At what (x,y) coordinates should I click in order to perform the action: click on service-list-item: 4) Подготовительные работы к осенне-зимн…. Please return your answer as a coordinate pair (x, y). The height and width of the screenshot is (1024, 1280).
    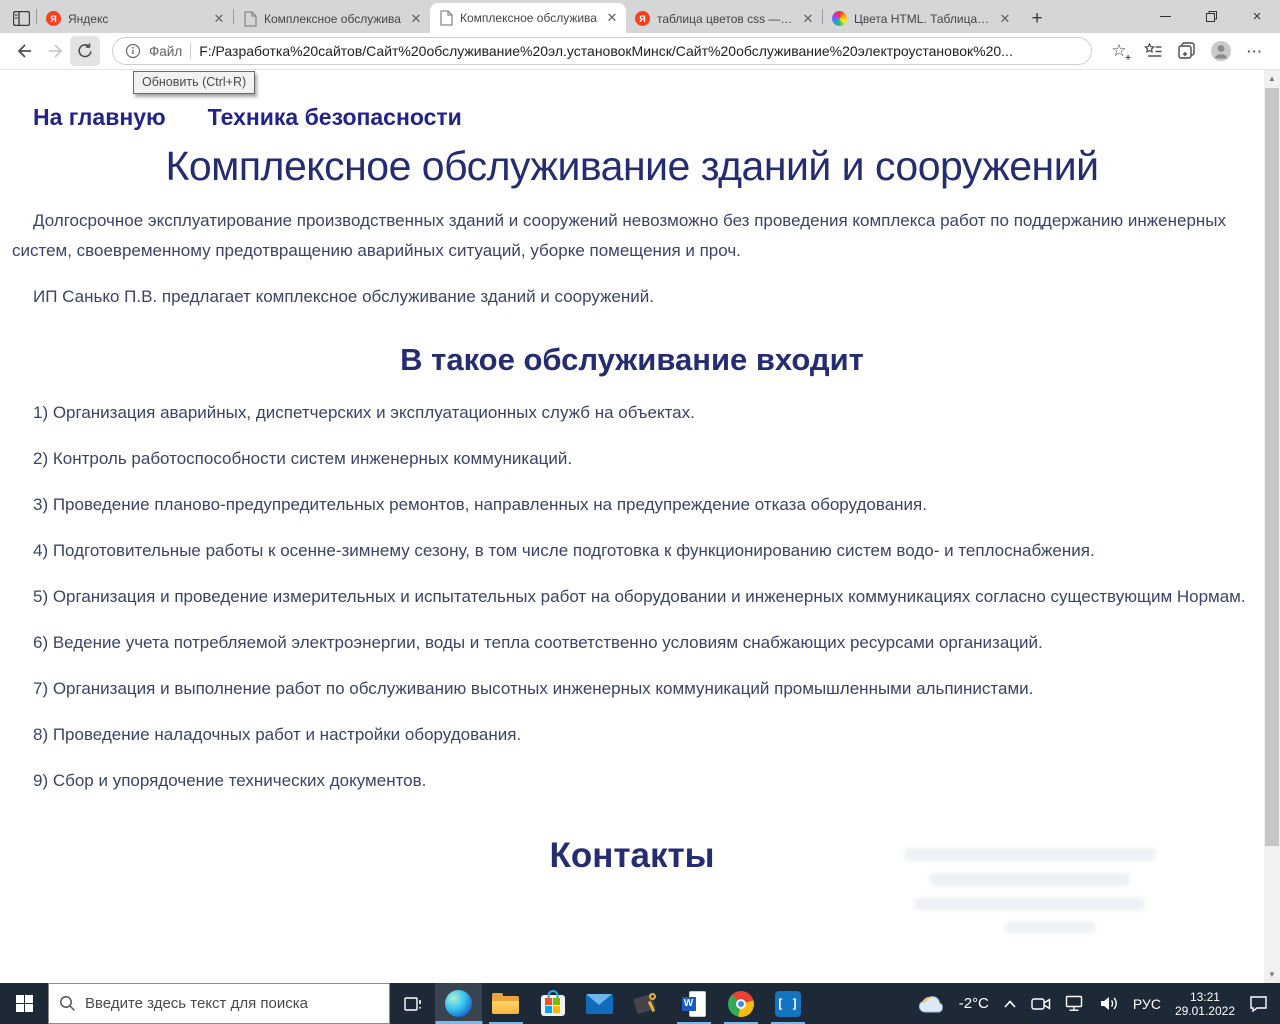
    Looking at the image, I should click on (564, 550).